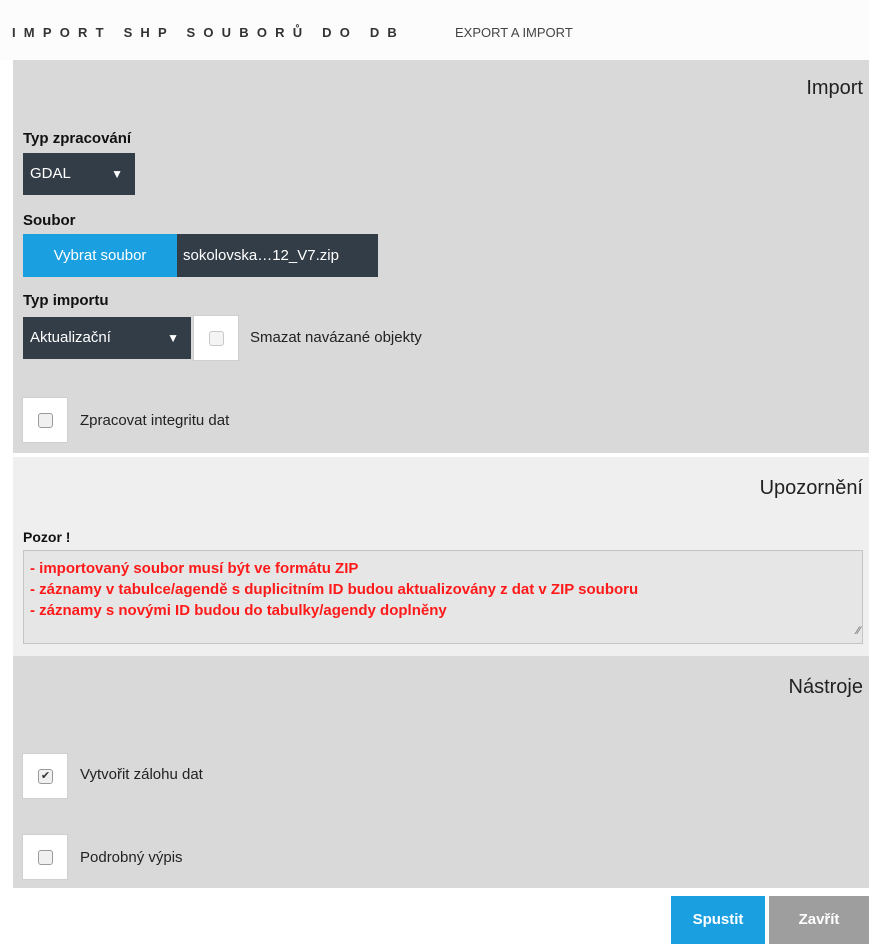 The height and width of the screenshot is (947, 869). I want to click on processing-type-select: GDAL ▼, so click(79, 174).